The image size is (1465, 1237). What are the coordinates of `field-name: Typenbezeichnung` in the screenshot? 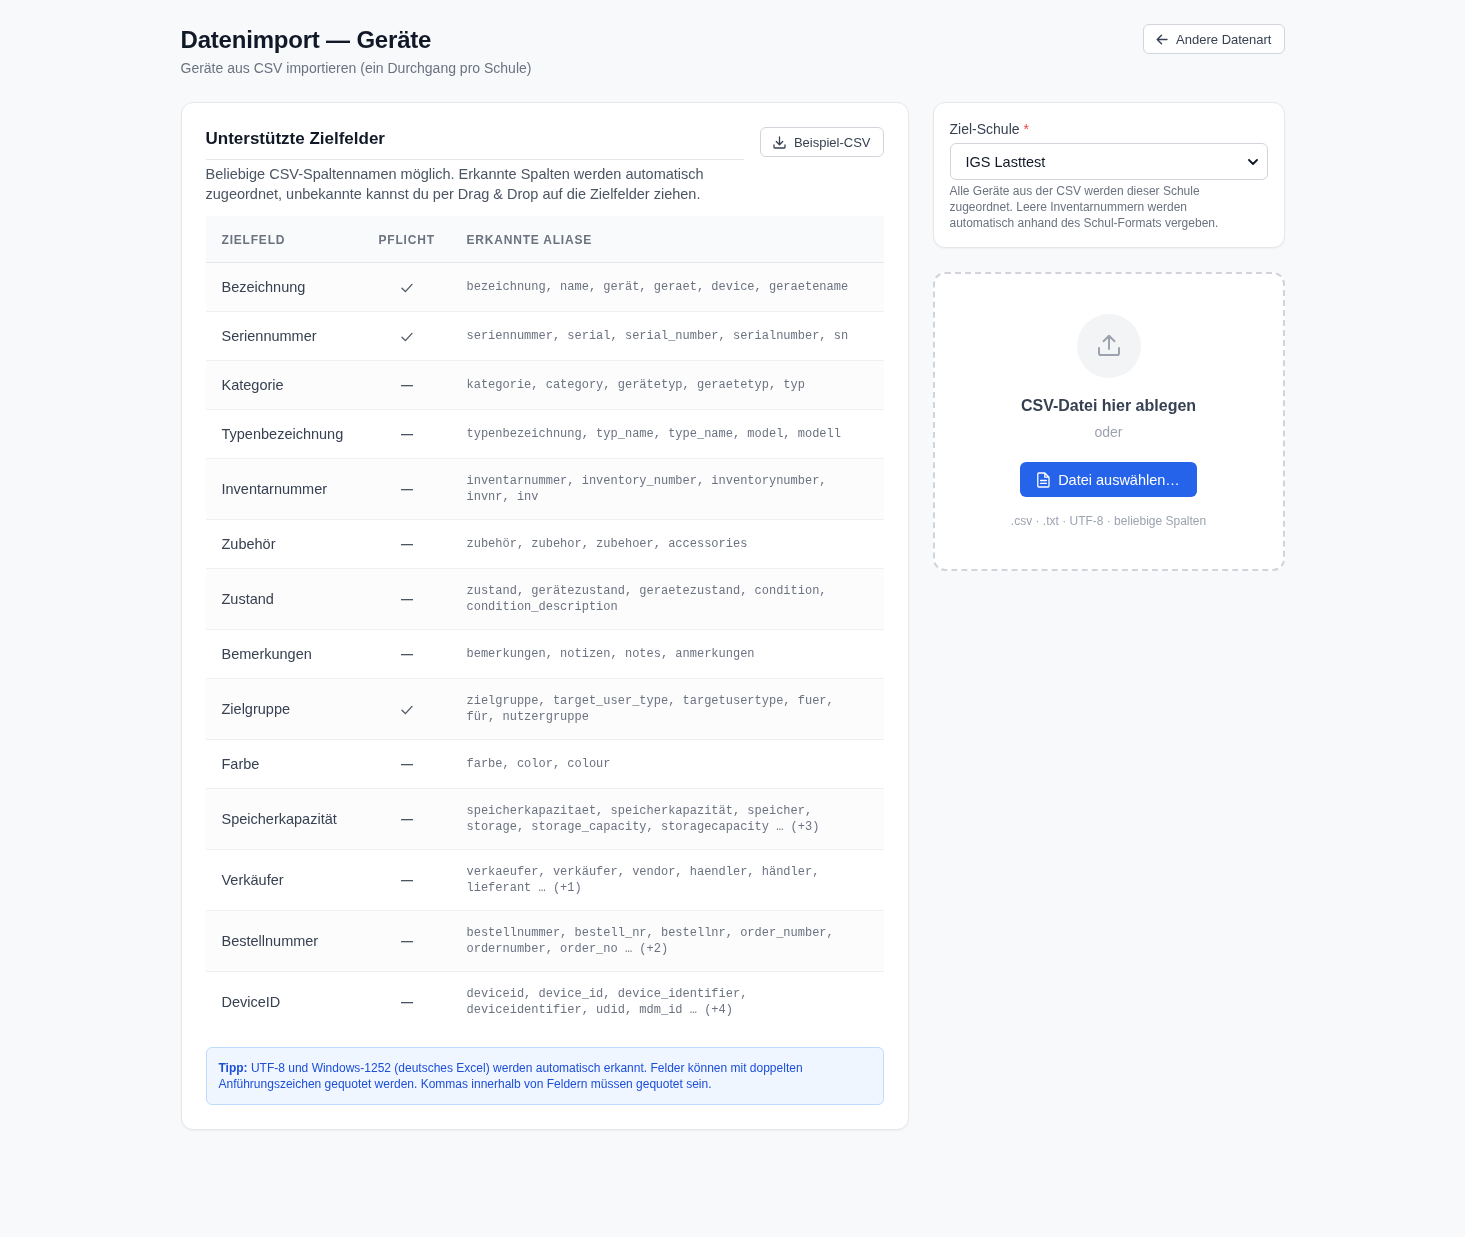 It's located at (282, 434).